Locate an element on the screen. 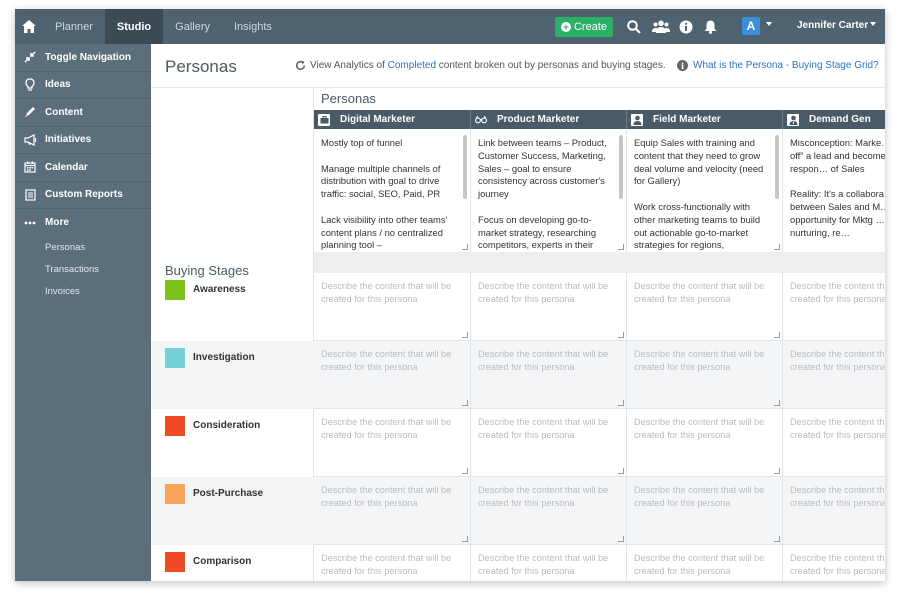 This screenshot has width=900, height=600. home-icon is located at coordinates (29, 26).